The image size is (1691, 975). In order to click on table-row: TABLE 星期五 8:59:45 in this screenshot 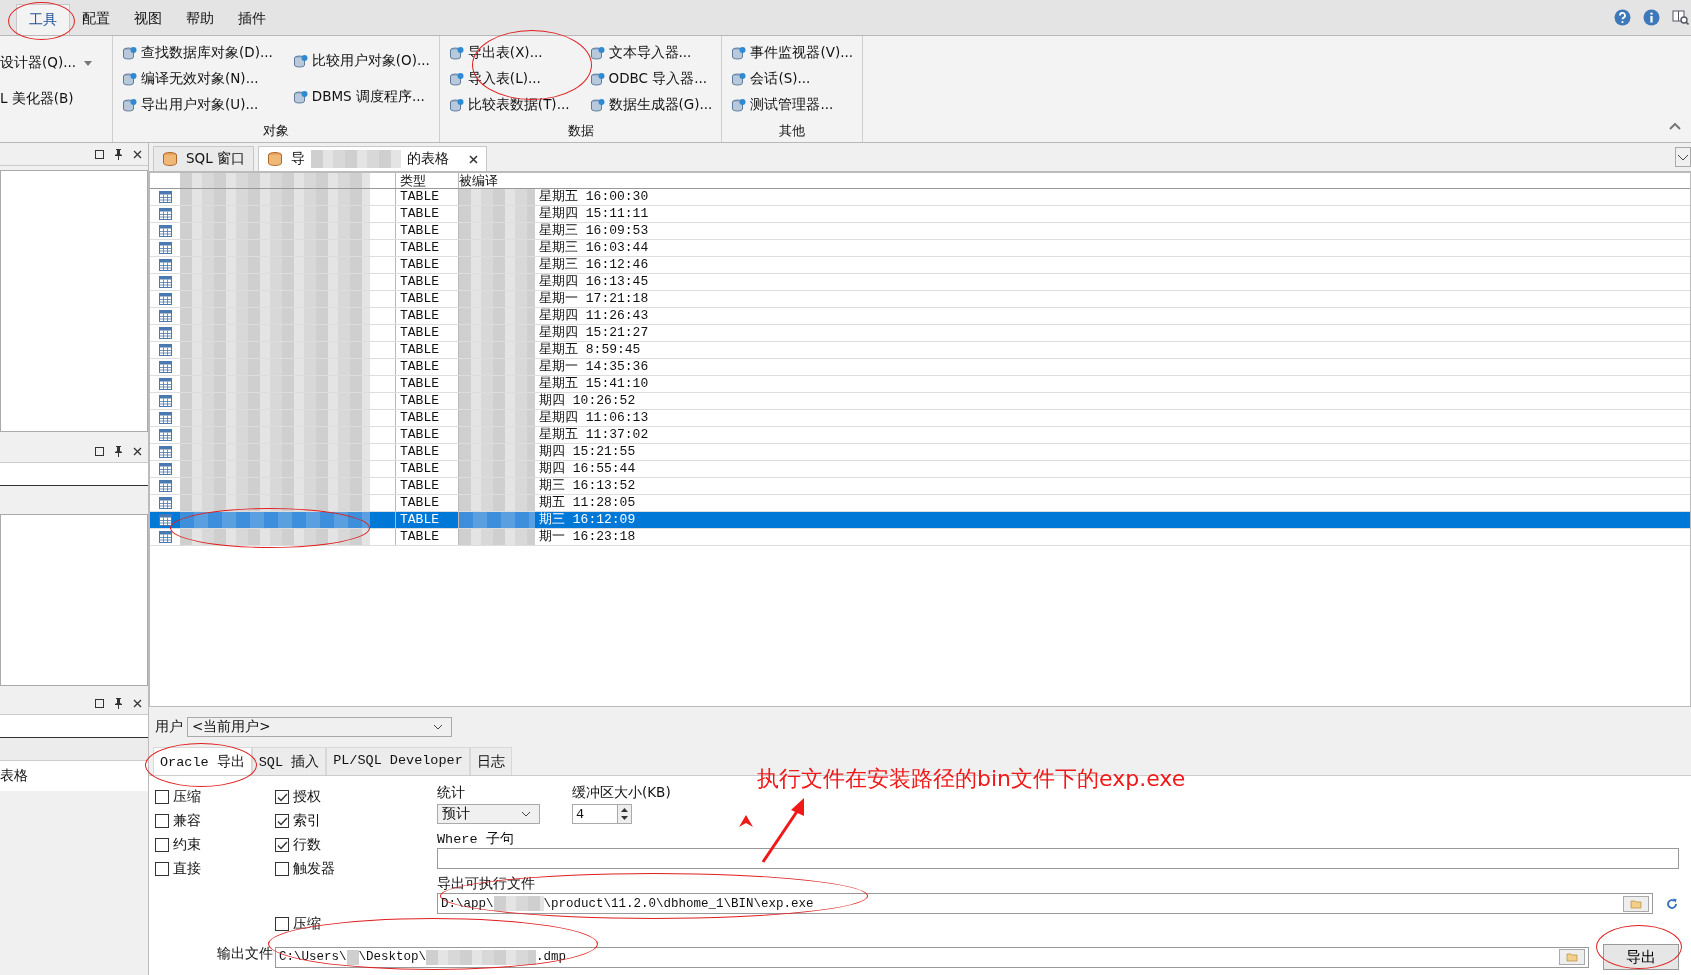, I will do `click(920, 350)`.